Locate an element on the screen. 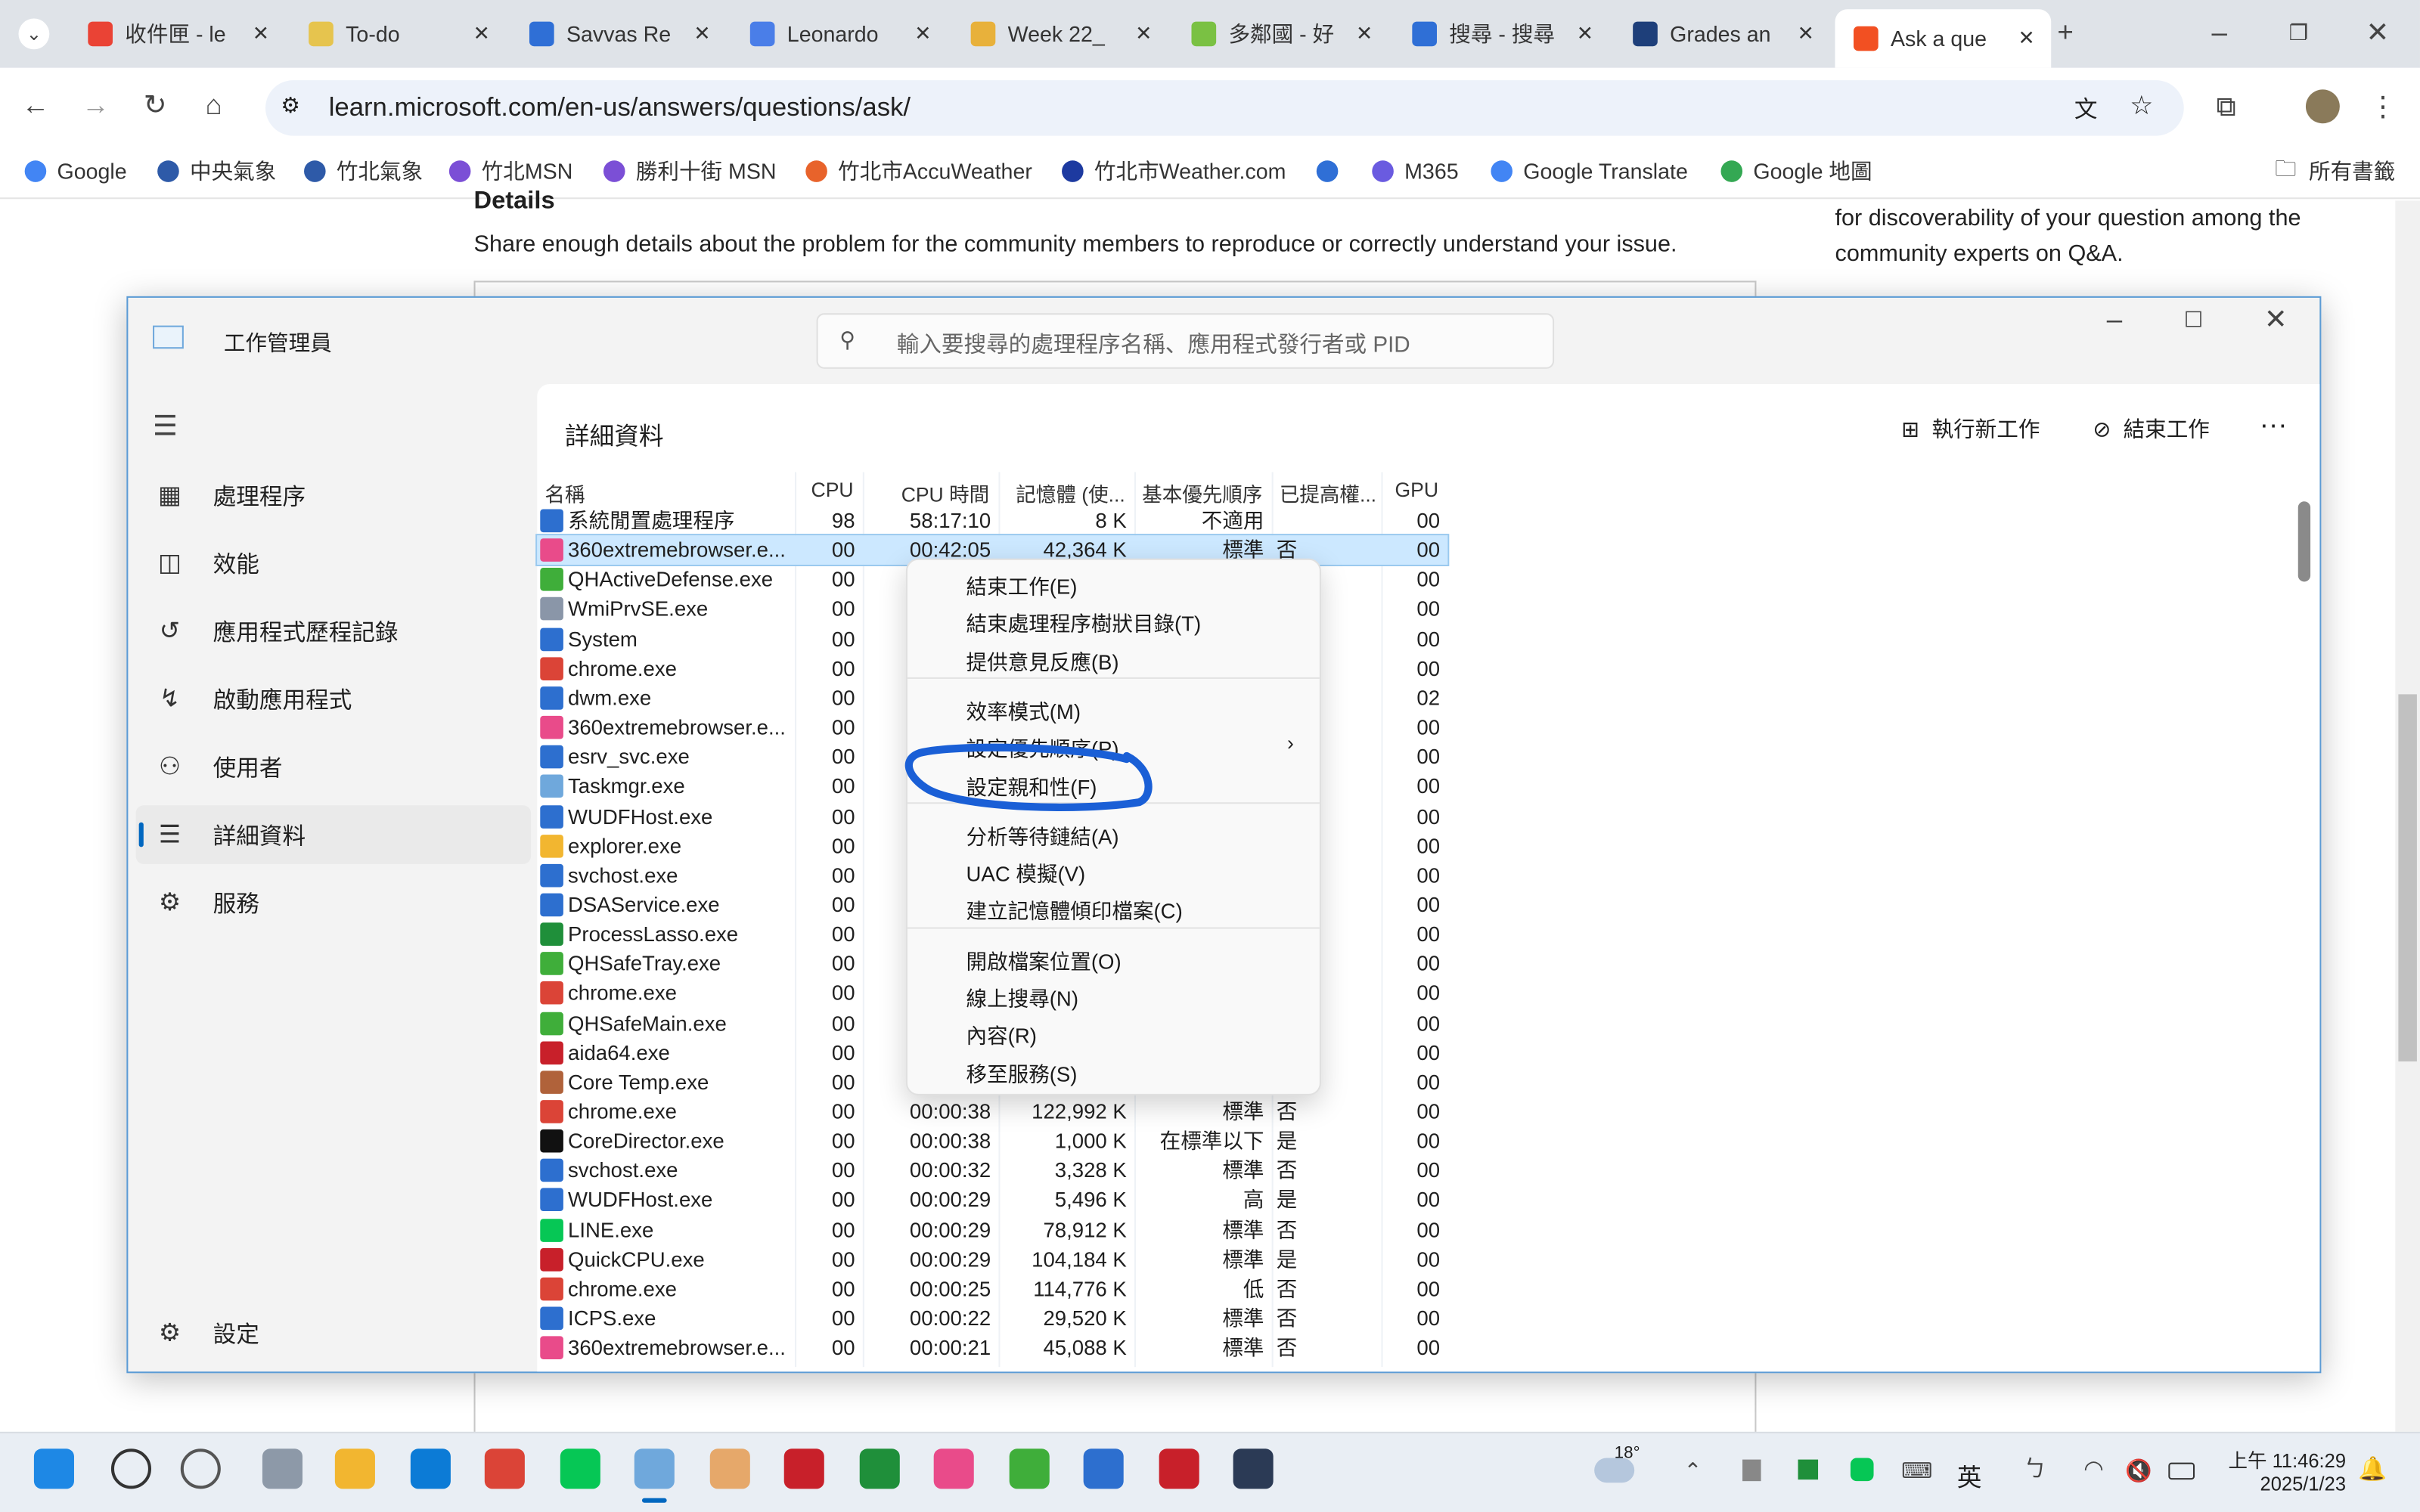 The width and height of the screenshot is (2420, 1512). tab: 搜尋 - 搜尋 ✕ is located at coordinates (1502, 34).